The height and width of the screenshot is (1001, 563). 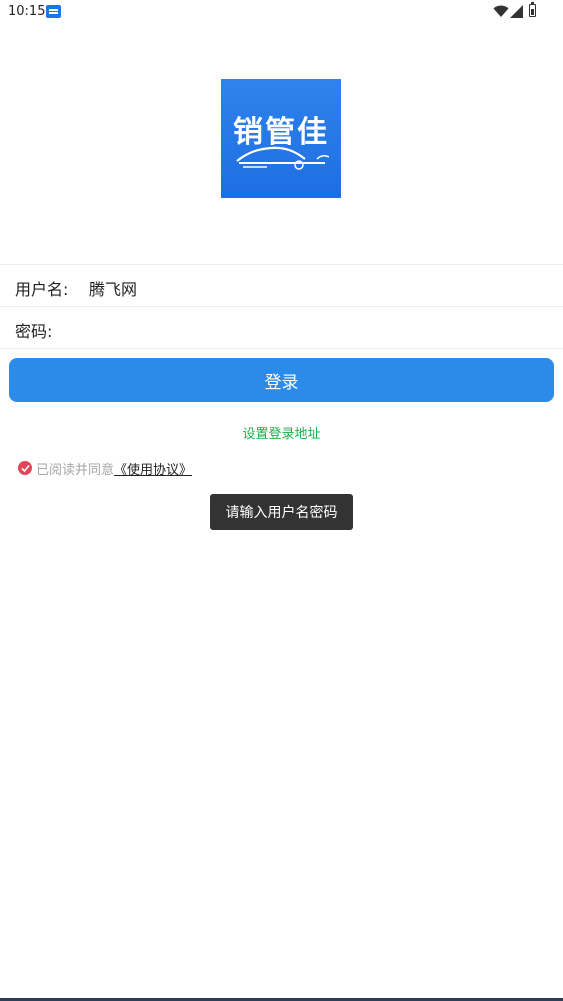 I want to click on battery-icon, so click(x=532, y=9).